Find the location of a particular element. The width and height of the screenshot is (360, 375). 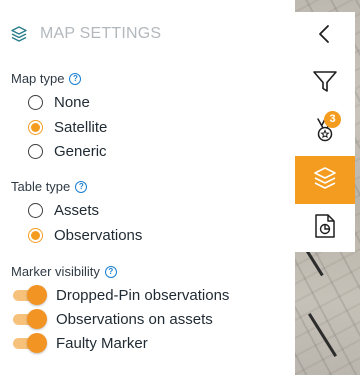

radio-table-type-observations: Observations is located at coordinates (85, 235).